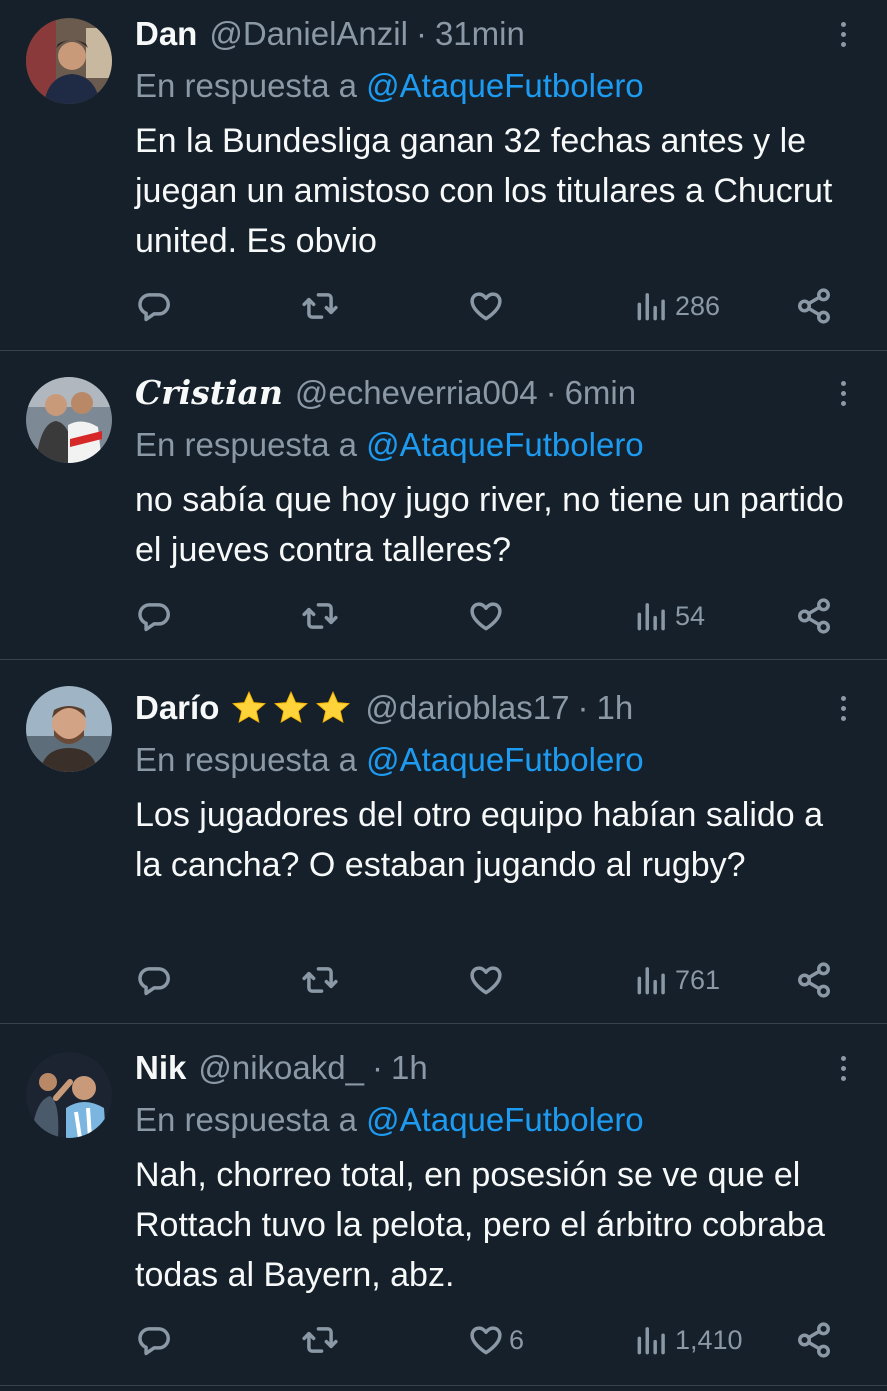 The width and height of the screenshot is (887, 1391). I want to click on view-count: 761, so click(698, 979).